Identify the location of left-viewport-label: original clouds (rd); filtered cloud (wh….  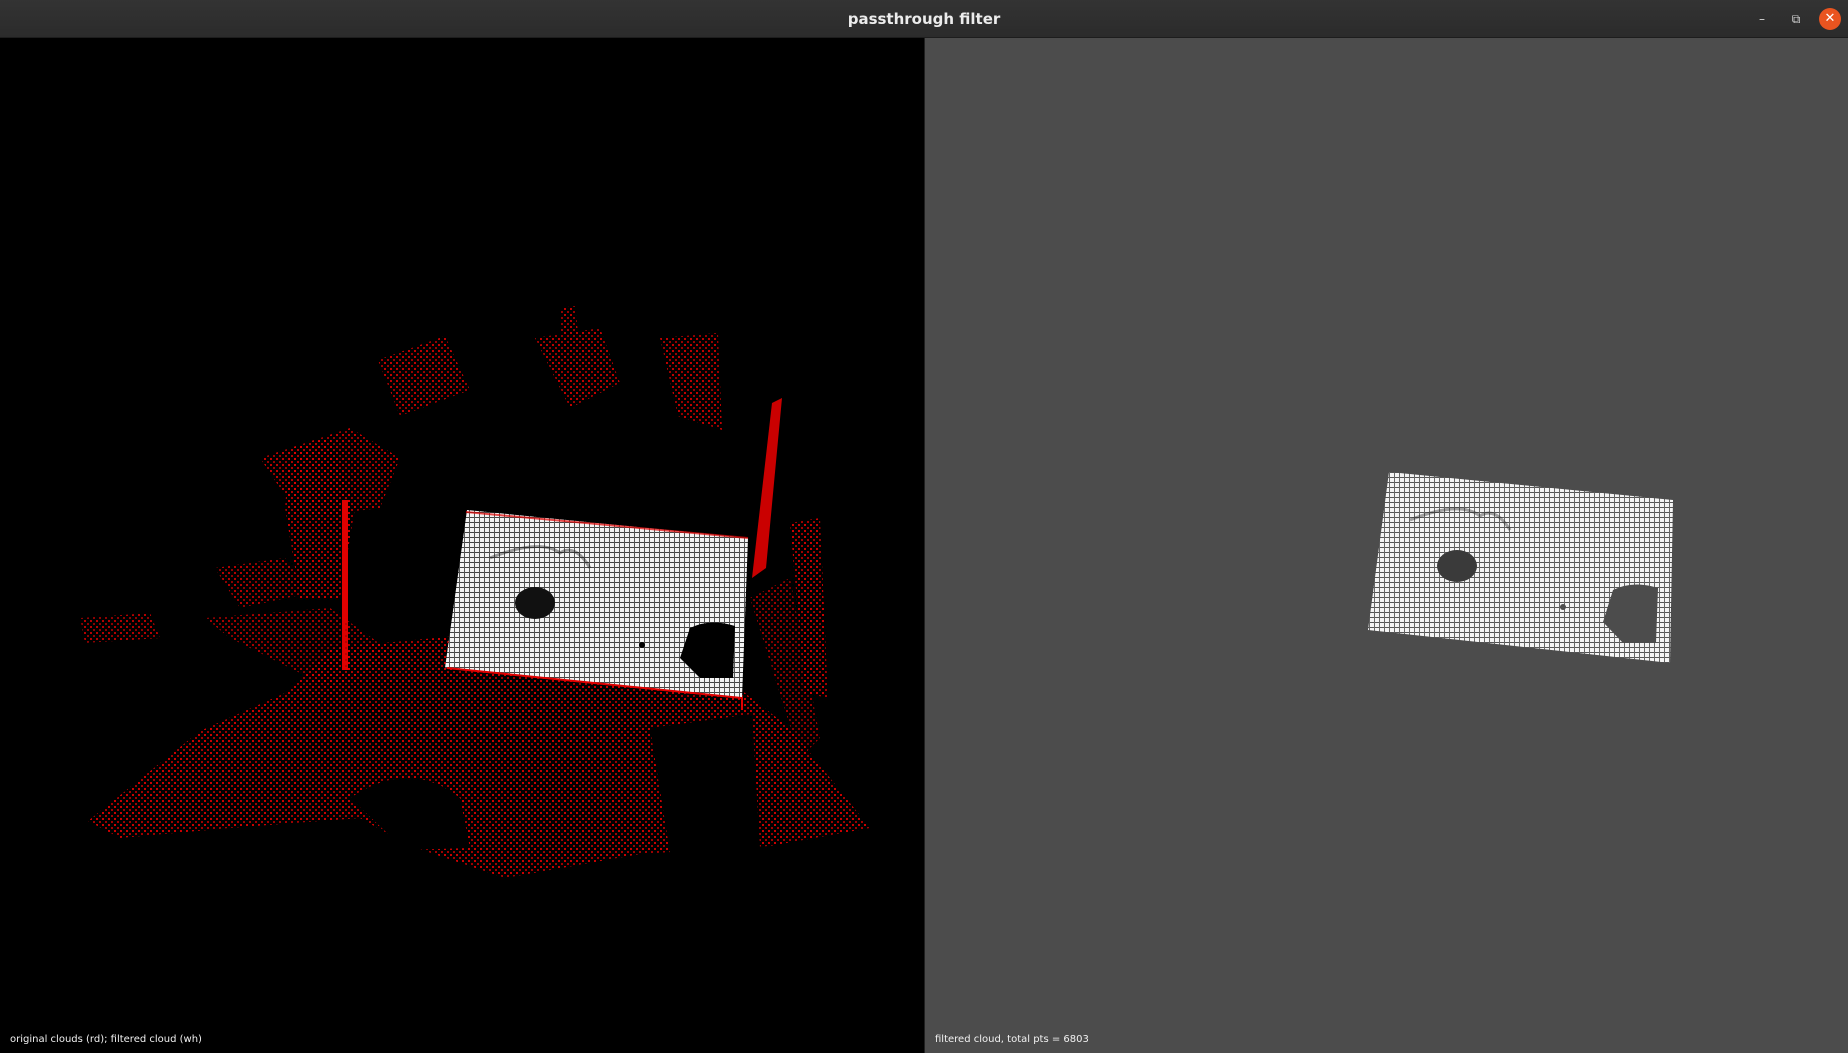
(106, 1039).